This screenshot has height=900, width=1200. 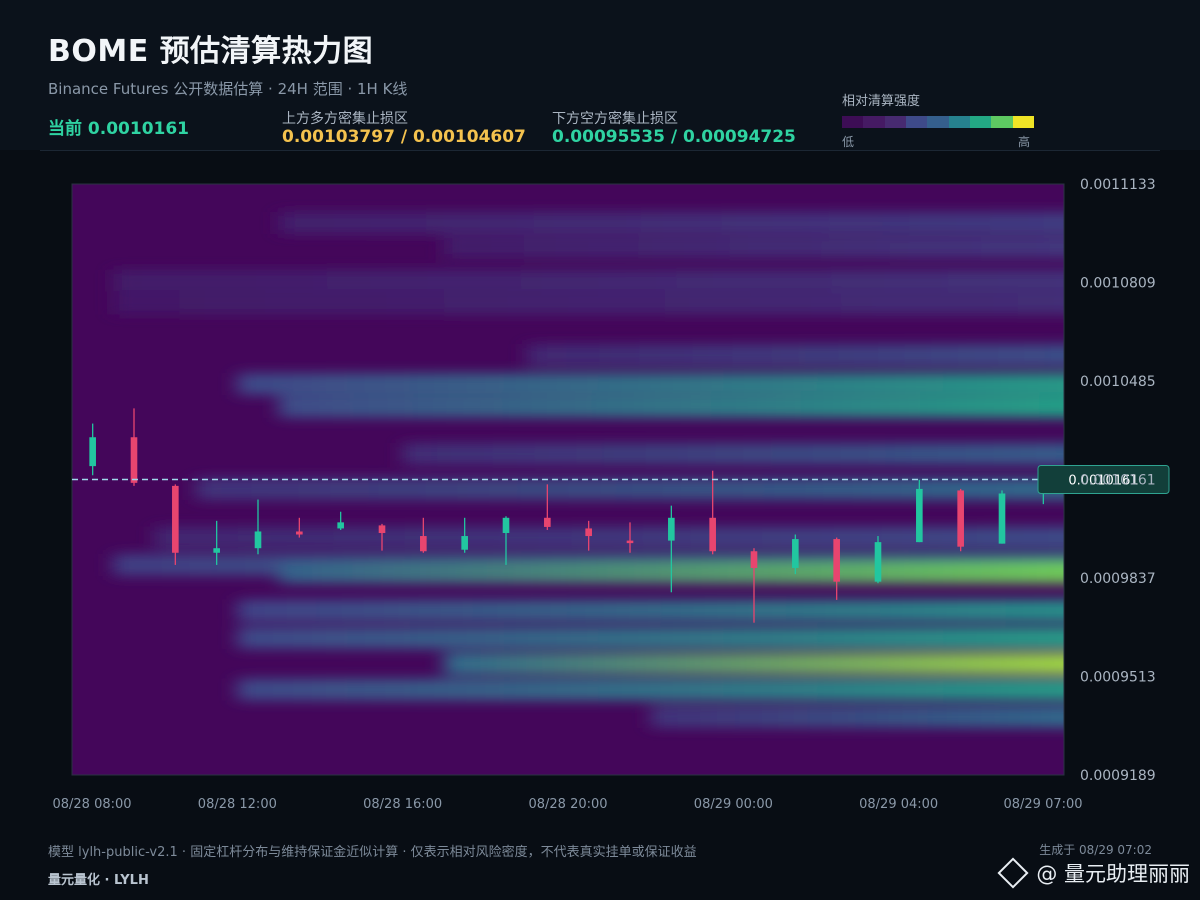 I want to click on x-tick-label: 08/29 04:00, so click(x=898, y=804).